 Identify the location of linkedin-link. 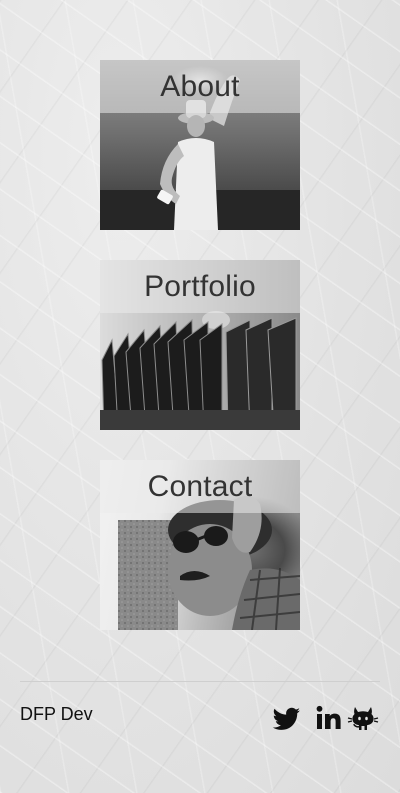
(330, 718).